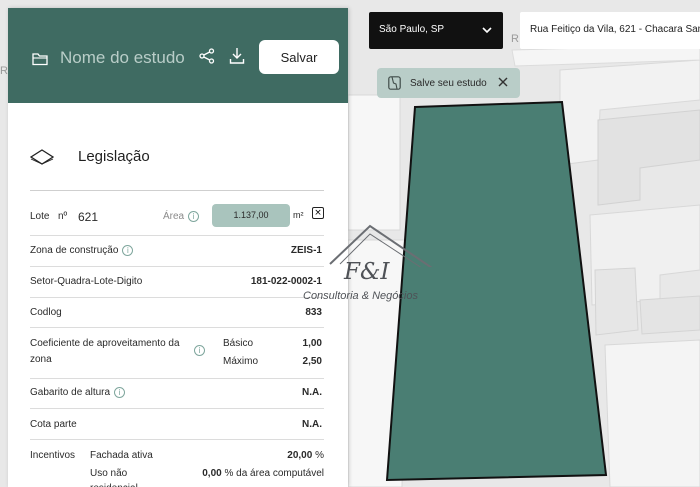  What do you see at coordinates (40, 59) in the screenshot?
I see `folder-icon` at bounding box center [40, 59].